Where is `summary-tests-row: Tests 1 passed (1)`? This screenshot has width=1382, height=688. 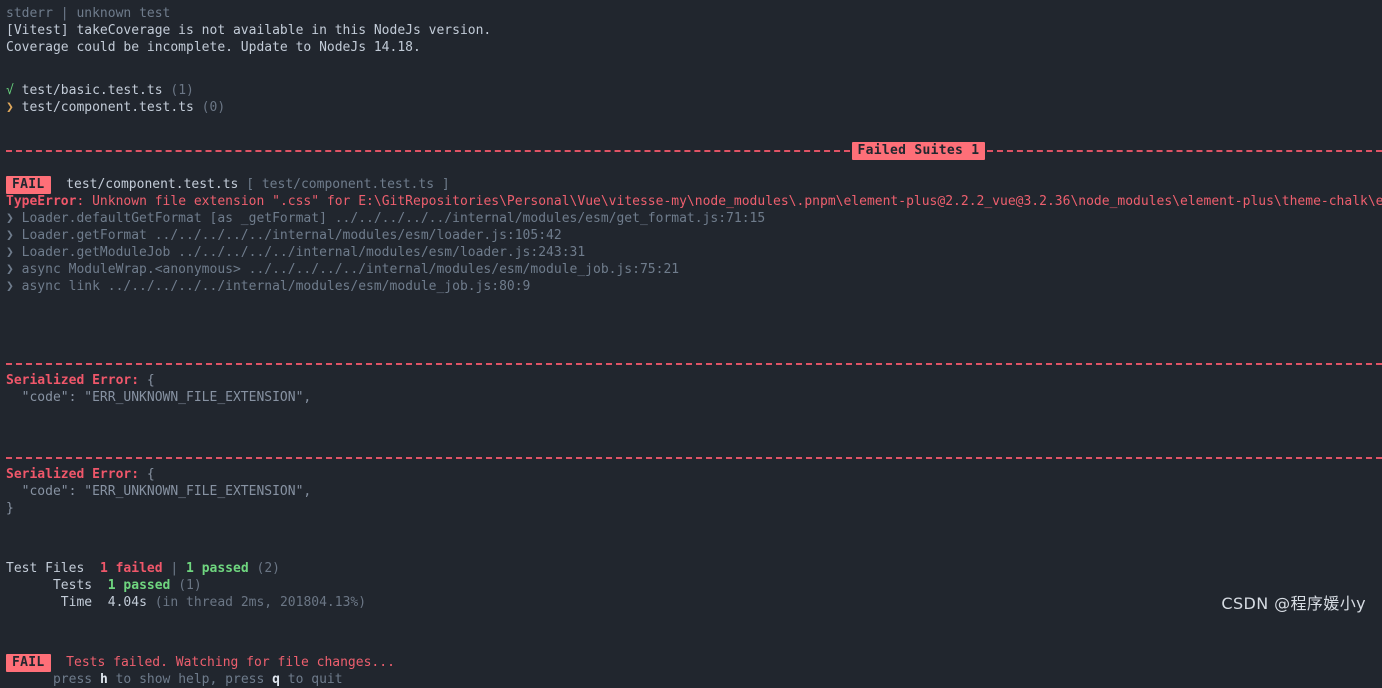
summary-tests-row: Tests 1 passed (1) is located at coordinates (691, 585).